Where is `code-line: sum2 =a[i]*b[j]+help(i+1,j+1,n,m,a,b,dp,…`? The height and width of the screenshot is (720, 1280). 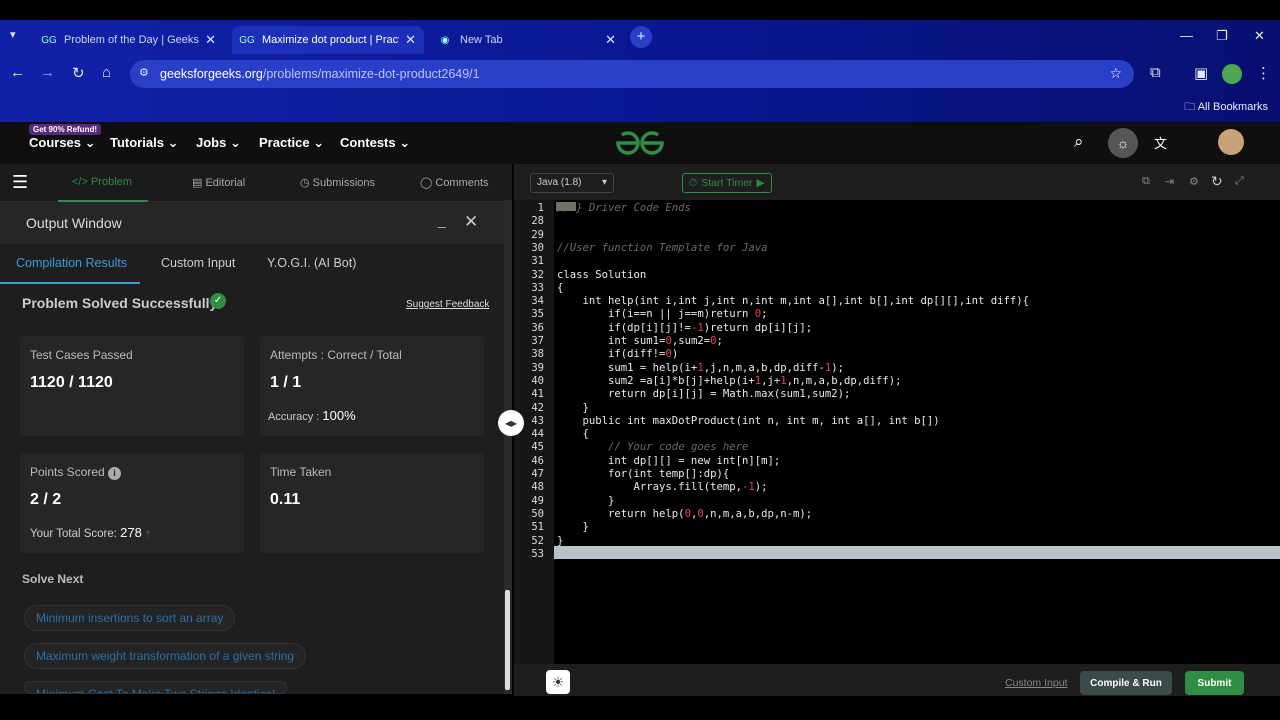 code-line: sum2 =a[i]*b[j]+help(i+1,j+1,n,m,a,b,dp,… is located at coordinates (729, 381).